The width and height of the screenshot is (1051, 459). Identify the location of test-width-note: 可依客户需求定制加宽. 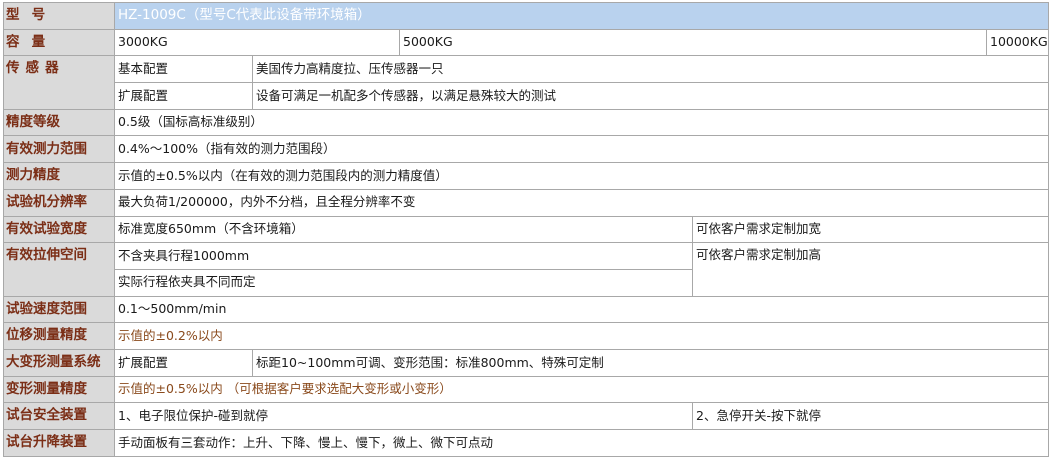
(870, 229).